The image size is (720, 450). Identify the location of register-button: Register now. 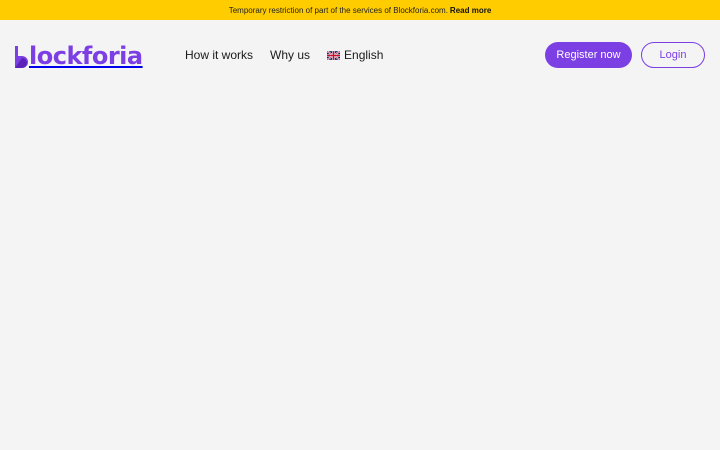
(588, 55).